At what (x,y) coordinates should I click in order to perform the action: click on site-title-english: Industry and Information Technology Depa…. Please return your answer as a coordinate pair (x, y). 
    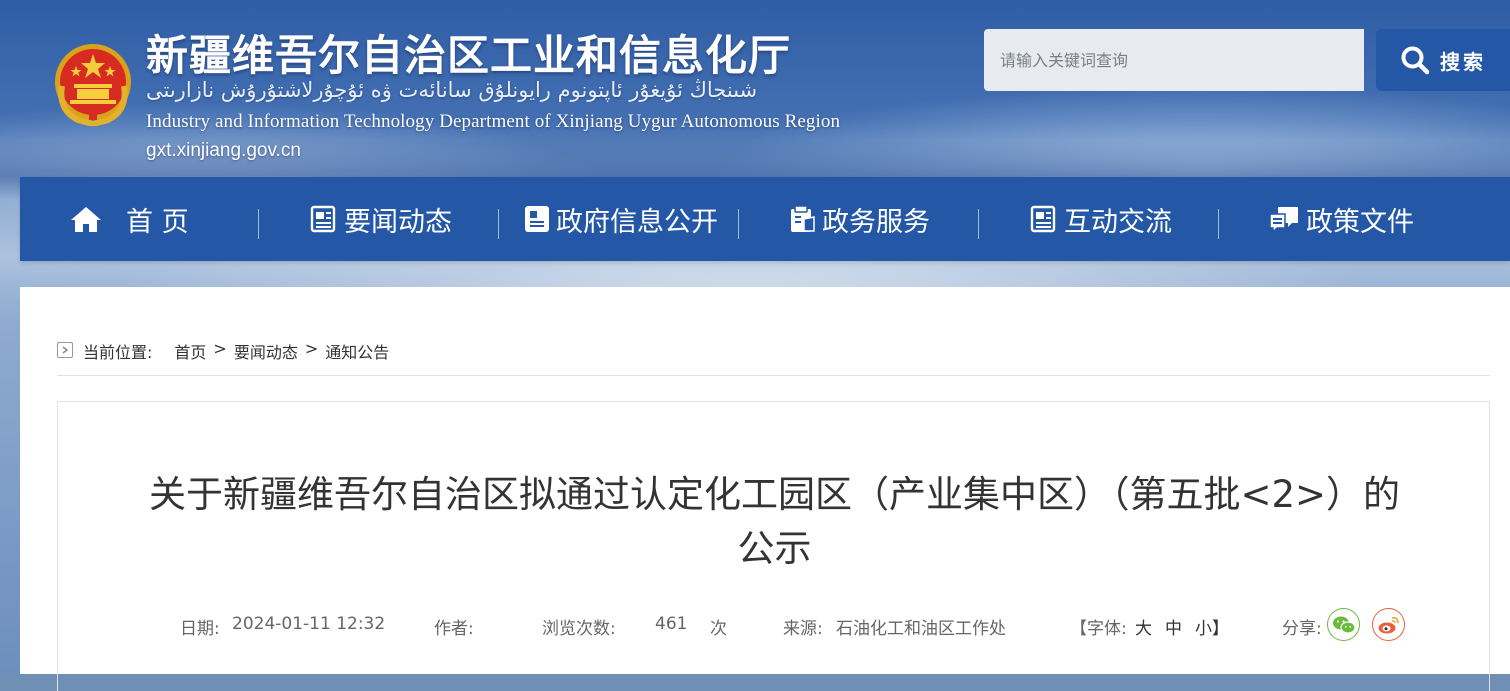
    Looking at the image, I should click on (493, 121).